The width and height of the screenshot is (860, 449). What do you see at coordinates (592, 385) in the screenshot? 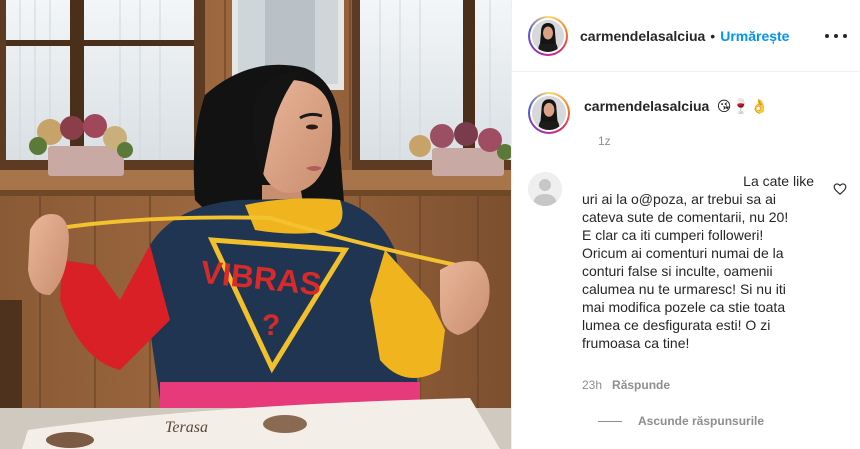
I see `comment-timestamp: 23h` at bounding box center [592, 385].